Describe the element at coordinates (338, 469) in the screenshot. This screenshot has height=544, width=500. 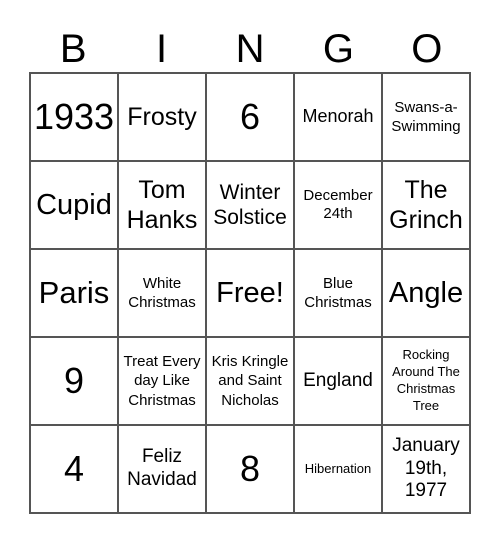
I see `bingo-cell: Hibernation` at that location.